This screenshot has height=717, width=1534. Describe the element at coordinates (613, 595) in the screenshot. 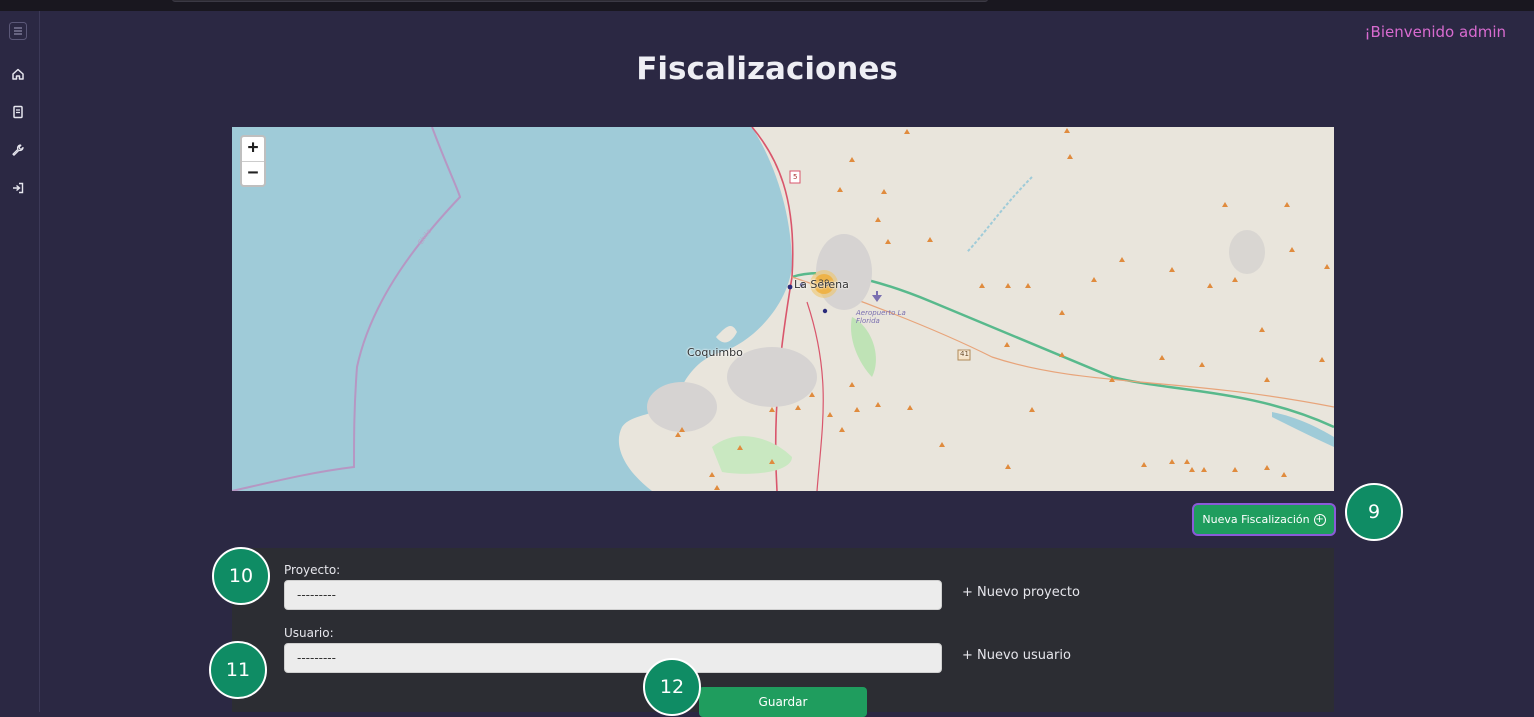

I see `project-select: ---------` at that location.